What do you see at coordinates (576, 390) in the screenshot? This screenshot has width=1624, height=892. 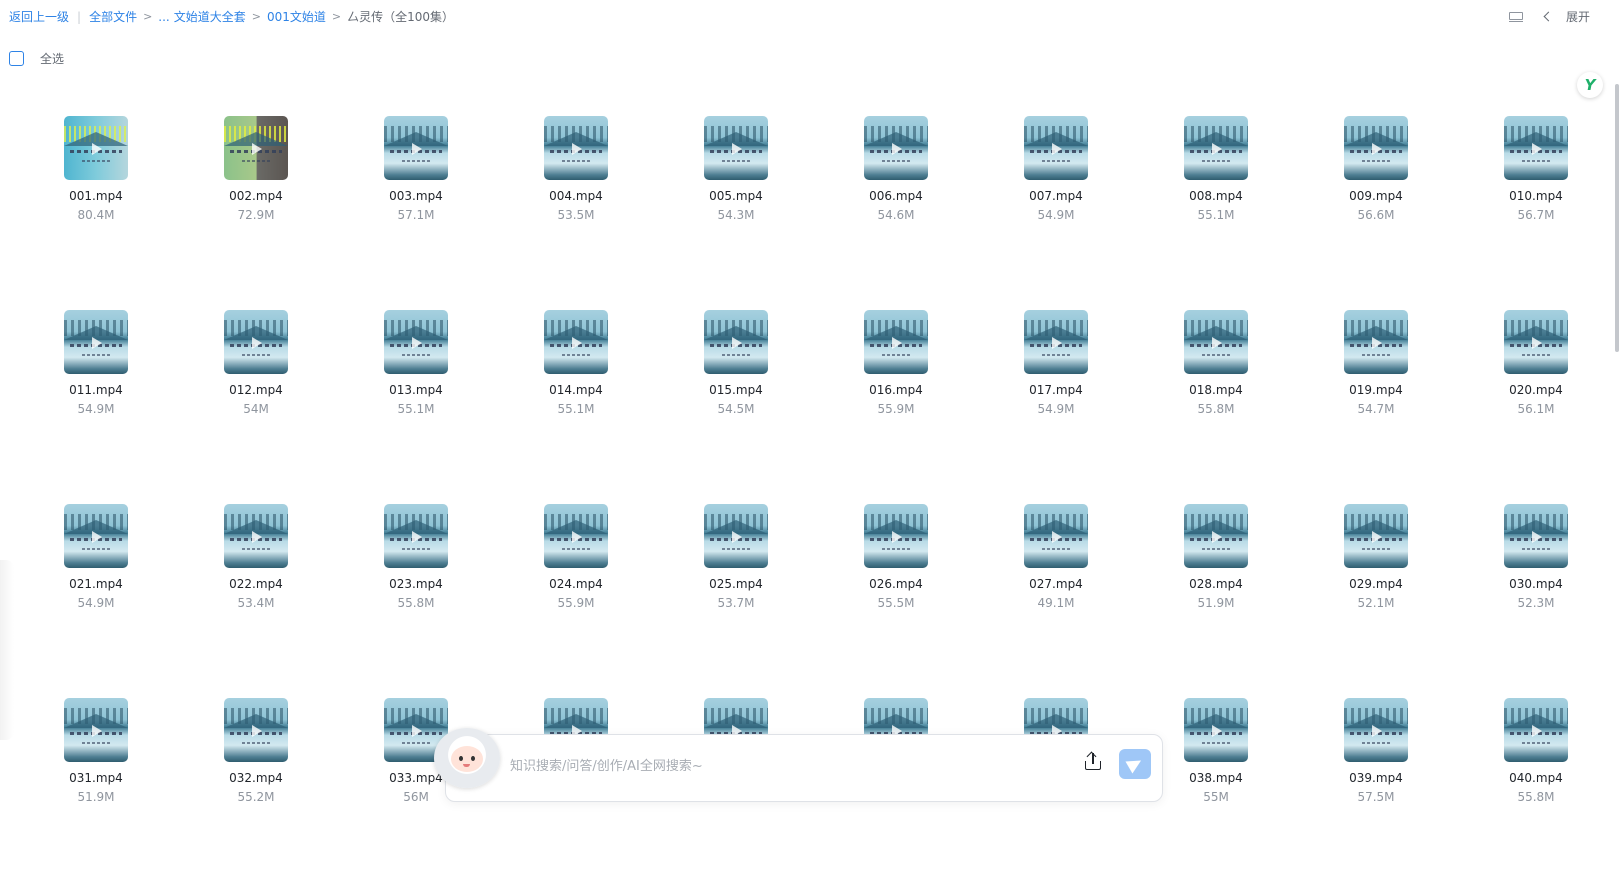 I see `file-name: 014.mp4` at bounding box center [576, 390].